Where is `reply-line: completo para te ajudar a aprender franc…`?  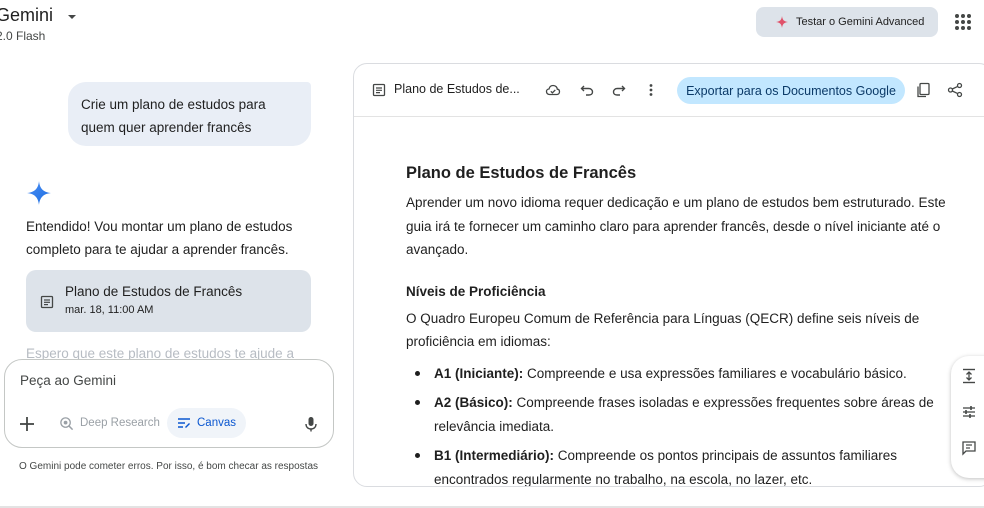 reply-line: completo para te ajudar a aprender franc… is located at coordinates (157, 249).